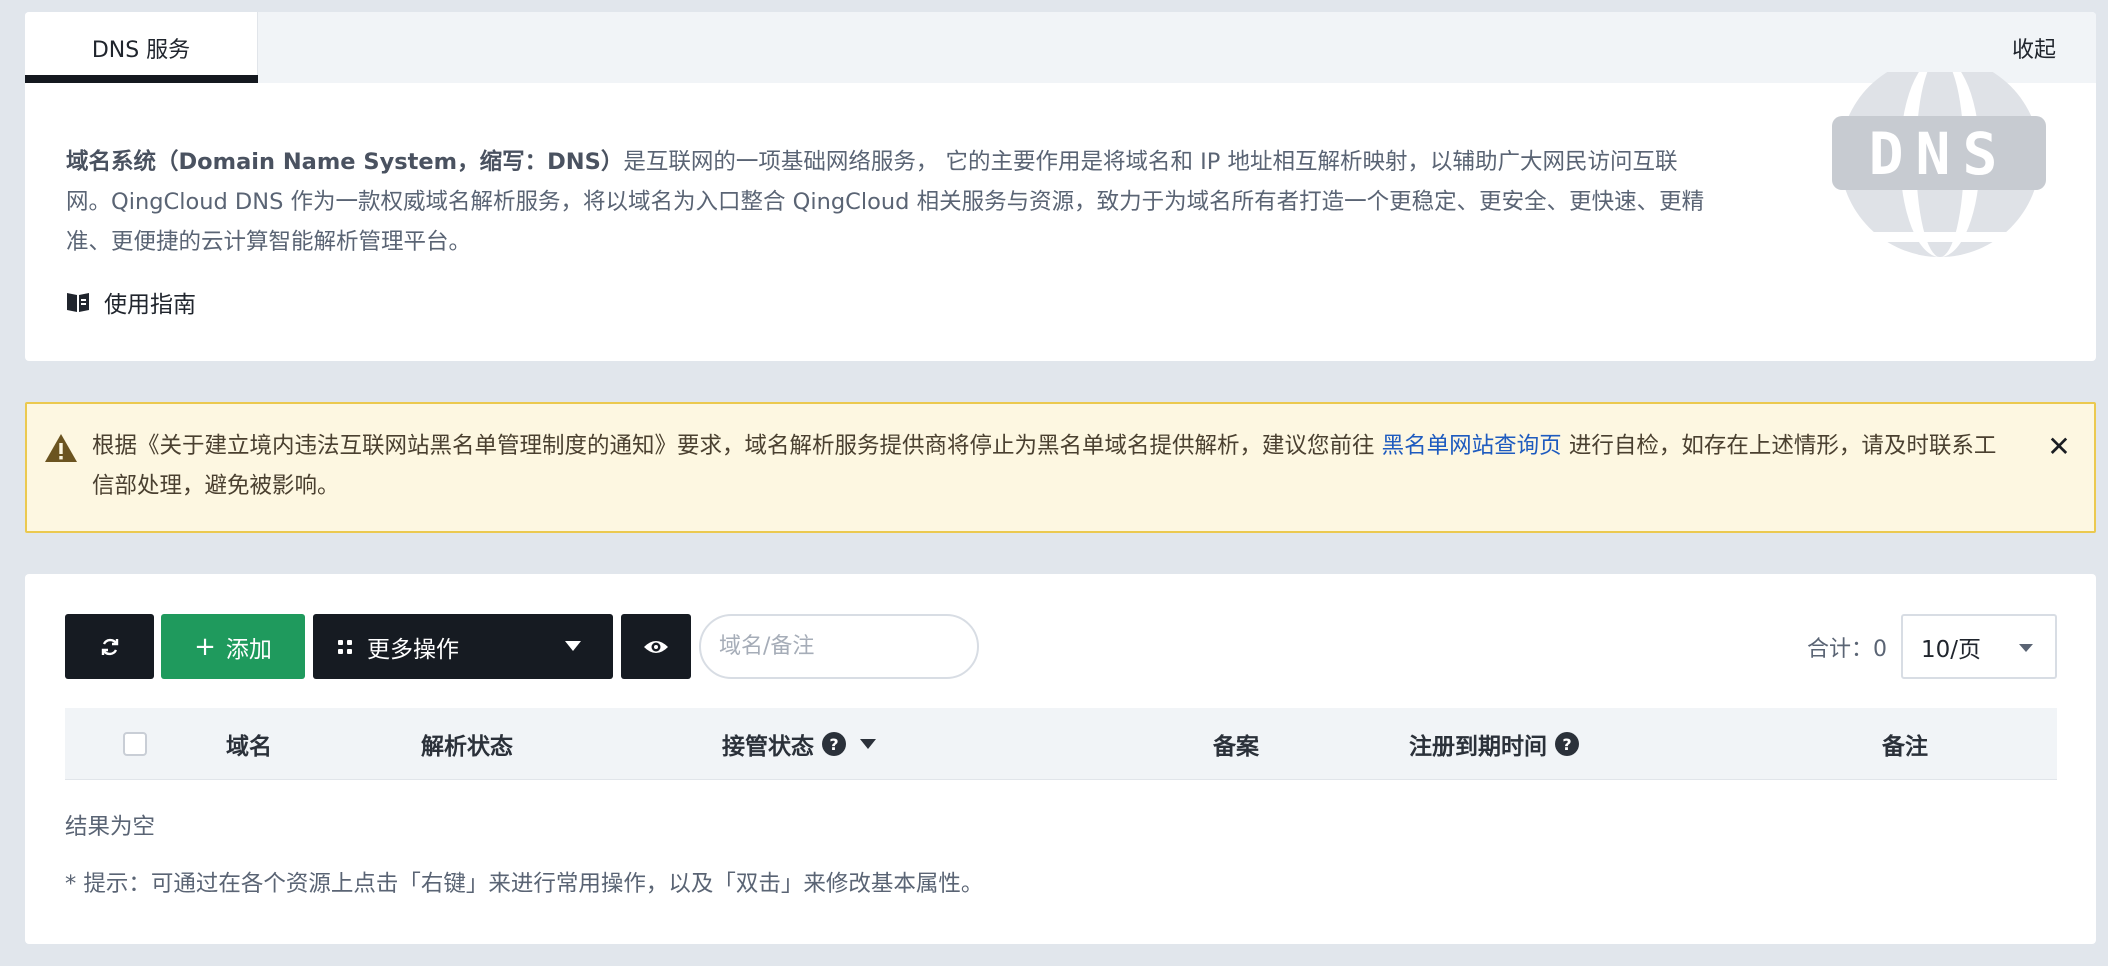 This screenshot has height=966, width=2108. Describe the element at coordinates (1061, 744) in the screenshot. I see `table-header: 域名 解析状态 接管状态 ? 备案 注册到期时间 ? 备注` at that location.